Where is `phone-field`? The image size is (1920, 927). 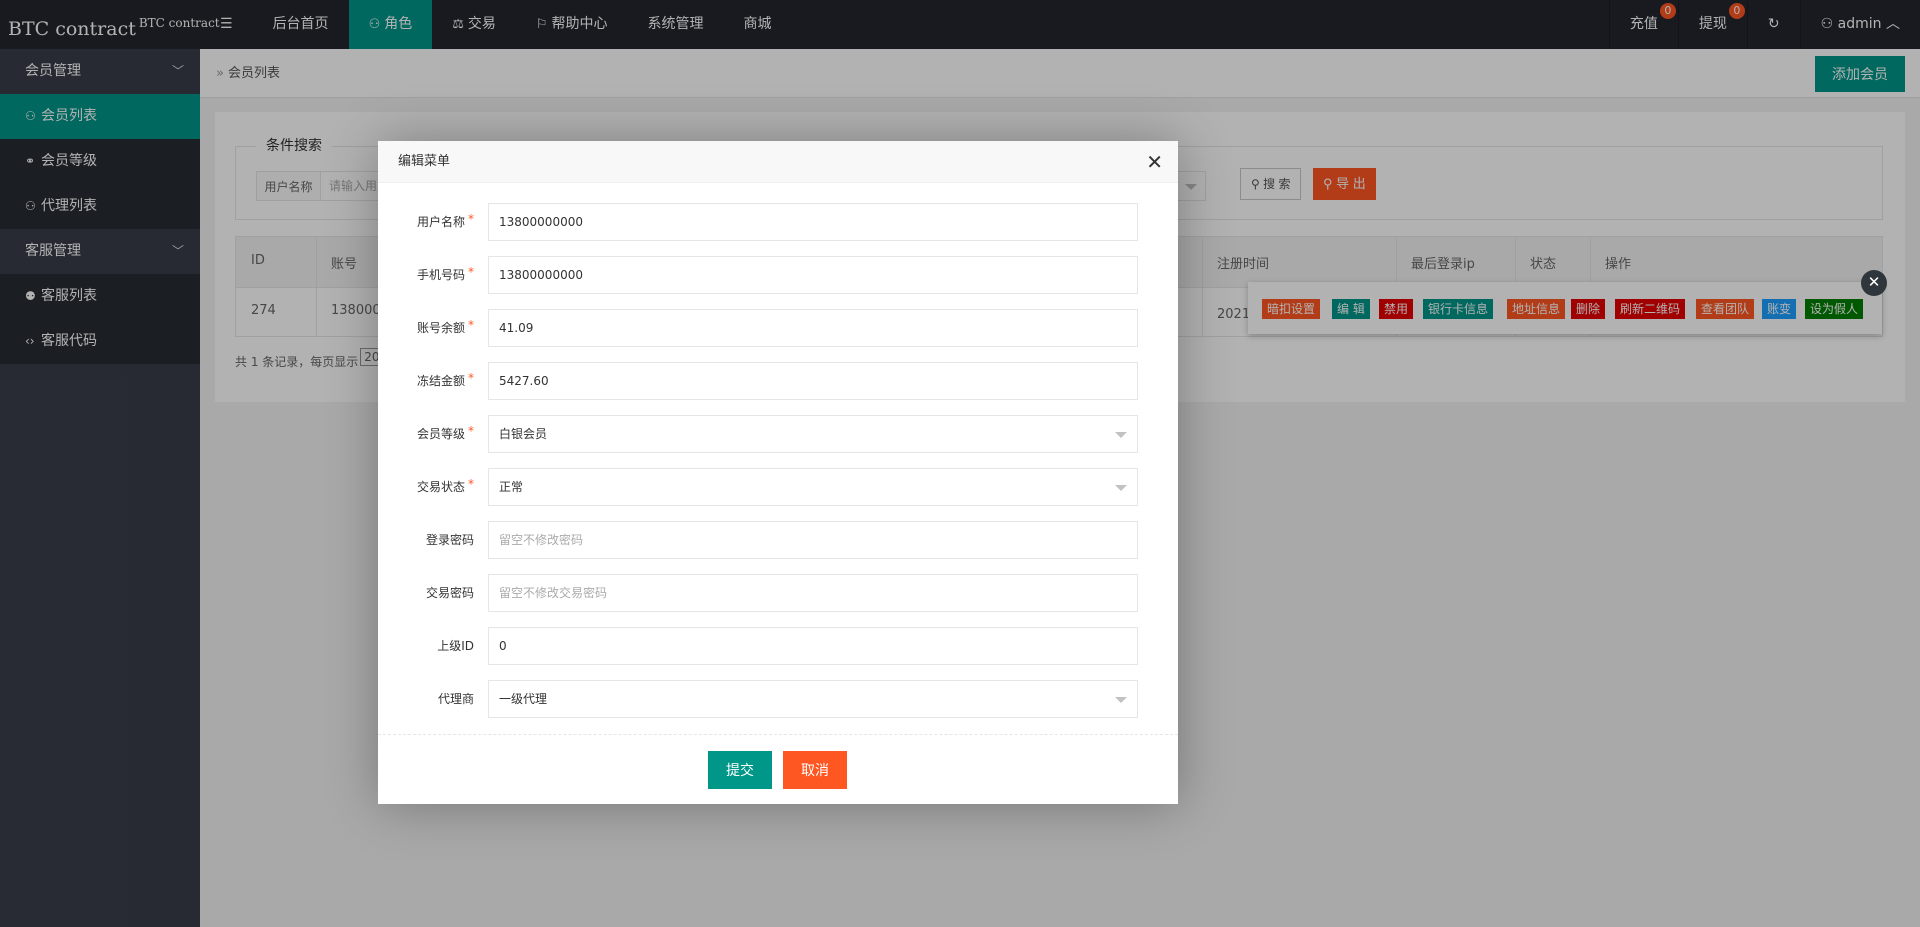 phone-field is located at coordinates (813, 275).